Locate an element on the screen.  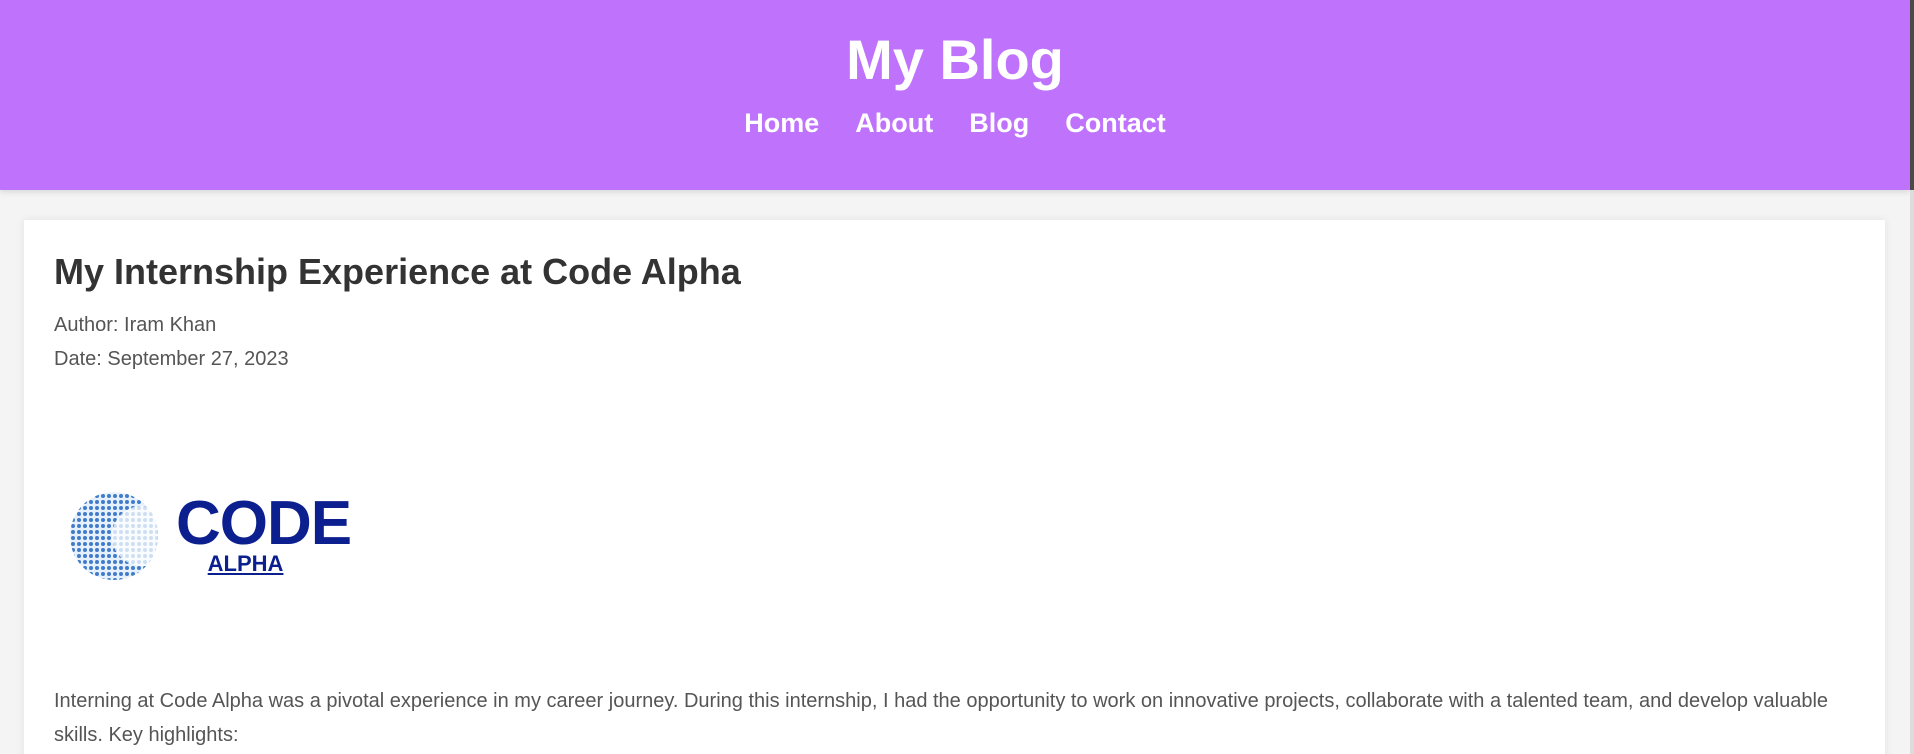
code-alpha-logo: CODE ALPHA is located at coordinates (214, 536).